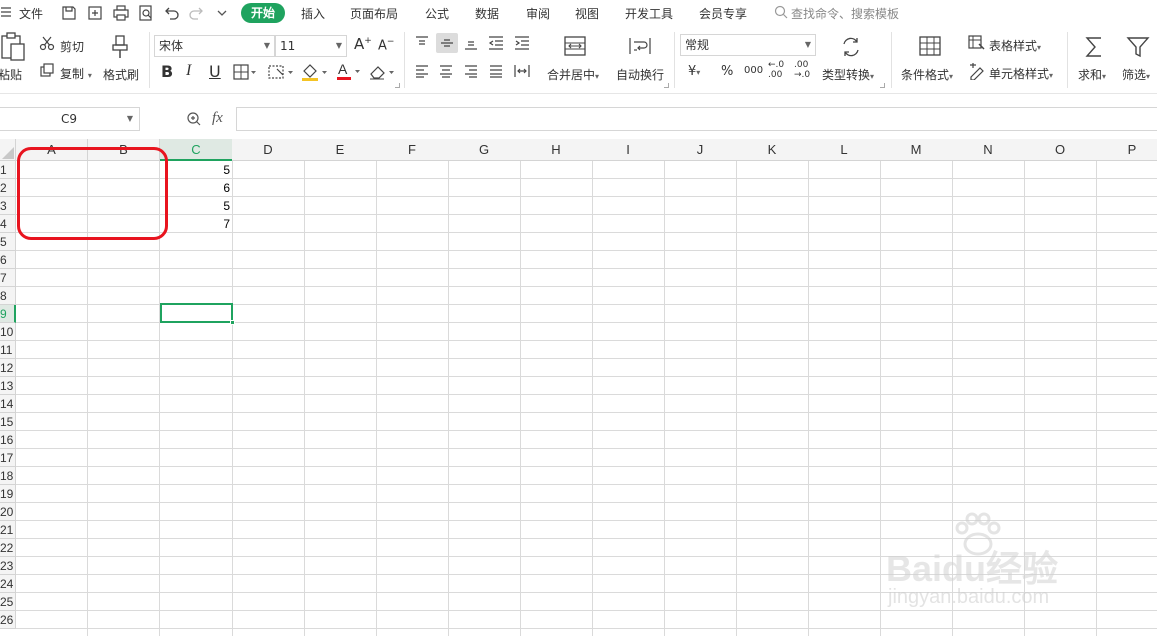  Describe the element at coordinates (496, 72) in the screenshot. I see `justify-icon` at that location.